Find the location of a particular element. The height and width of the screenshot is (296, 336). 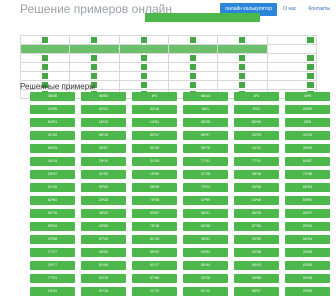

example-button: 86/43 is located at coordinates (205, 96).